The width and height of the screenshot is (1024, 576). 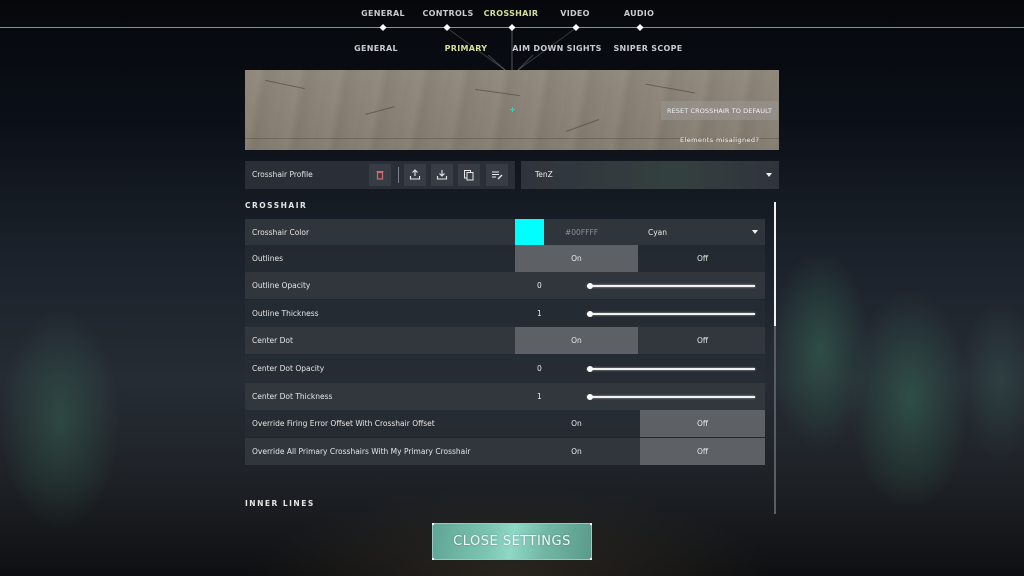 What do you see at coordinates (702, 258) in the screenshot?
I see `outlines-off-button: Off` at bounding box center [702, 258].